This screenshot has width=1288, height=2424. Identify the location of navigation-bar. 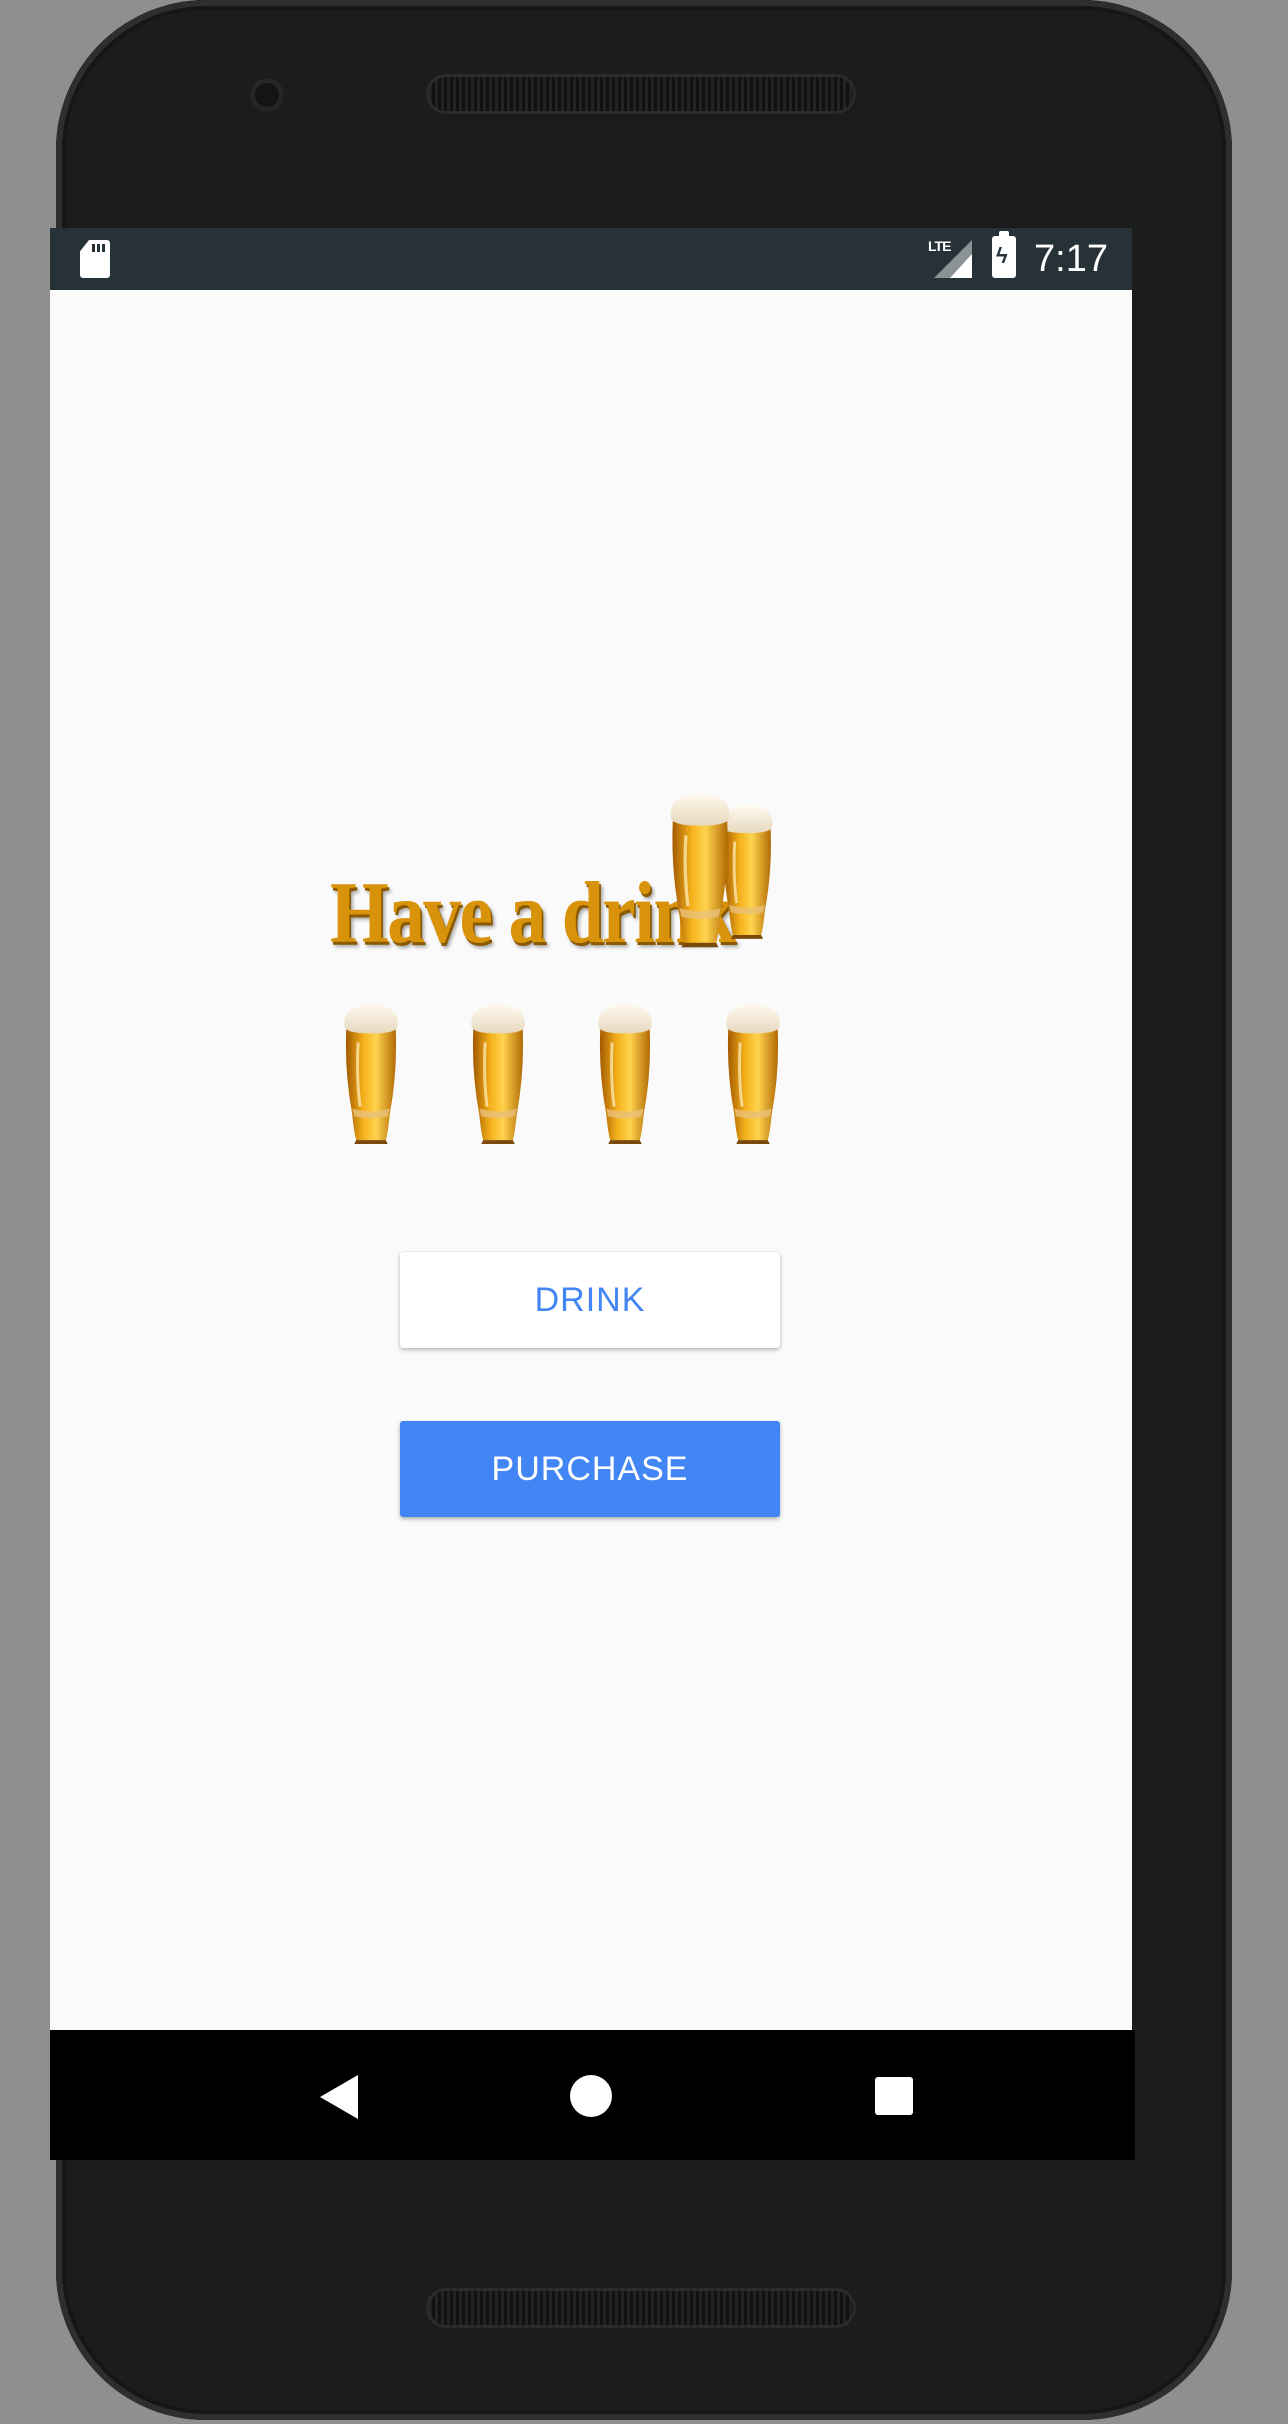
(592, 2095).